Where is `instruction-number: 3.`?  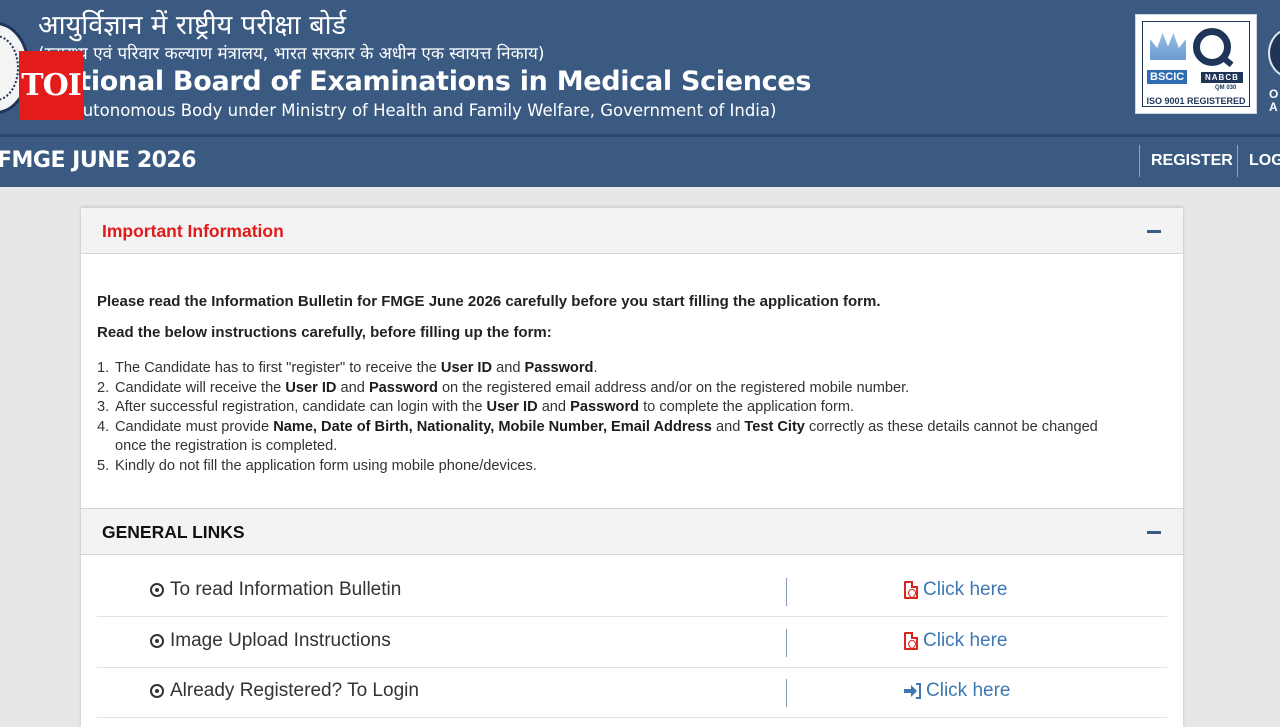
instruction-number: 3. is located at coordinates (103, 407).